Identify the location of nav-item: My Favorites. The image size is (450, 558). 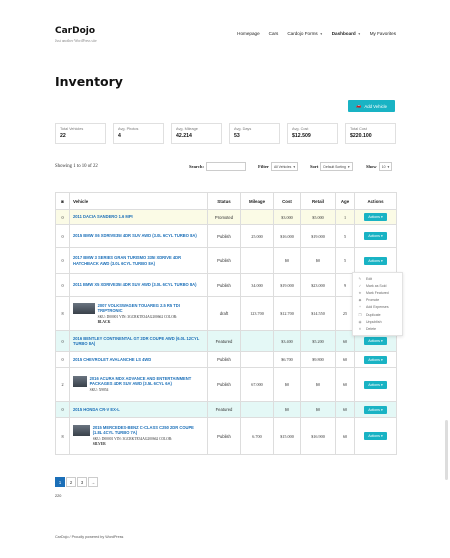
(383, 33).